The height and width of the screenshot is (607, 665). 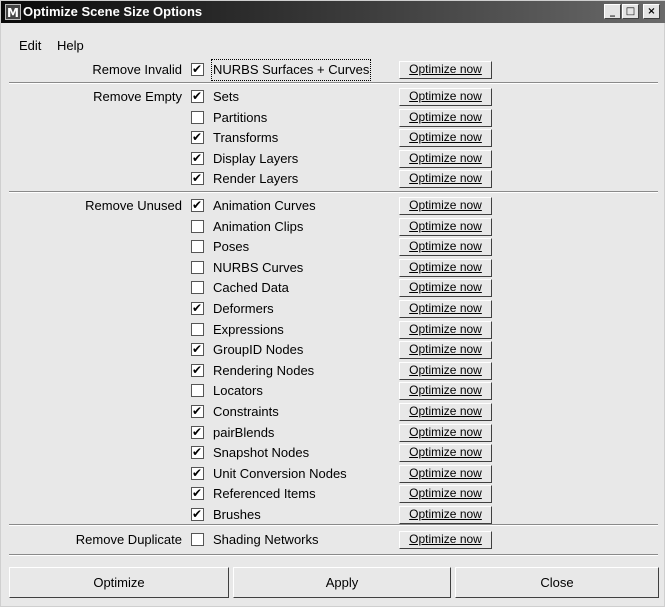 What do you see at coordinates (342, 582) in the screenshot?
I see `apply-button: Apply` at bounding box center [342, 582].